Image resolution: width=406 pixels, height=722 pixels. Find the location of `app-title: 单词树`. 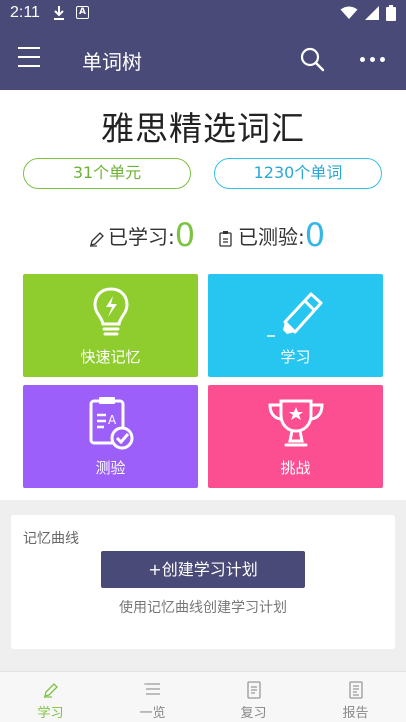

app-title: 单词树 is located at coordinates (112, 62).